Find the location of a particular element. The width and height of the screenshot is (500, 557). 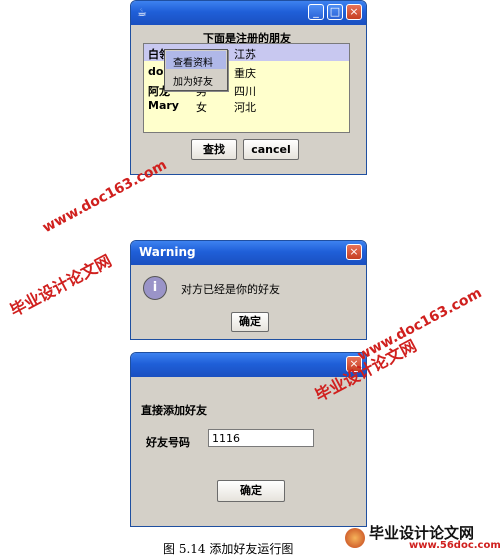

warning-message: 对方已经是你的好友 is located at coordinates (230, 289).